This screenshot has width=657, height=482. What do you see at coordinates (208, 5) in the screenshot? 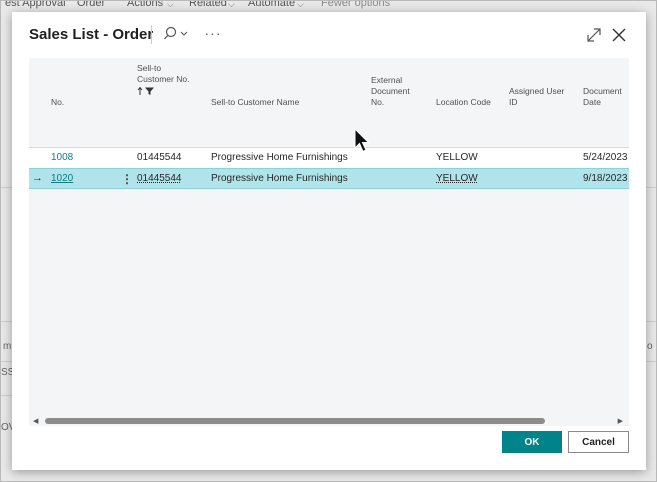
I see `bg-toolbar-related: Related` at bounding box center [208, 5].